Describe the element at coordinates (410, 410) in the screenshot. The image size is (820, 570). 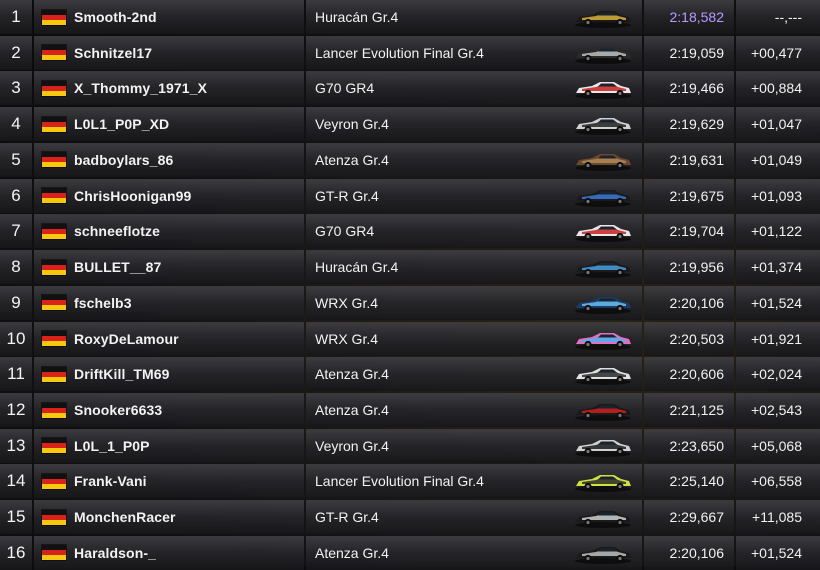
I see `leaderboard-row: 12 Snooker6633 Atenza Gr.4 2:21,125 +02,543` at that location.